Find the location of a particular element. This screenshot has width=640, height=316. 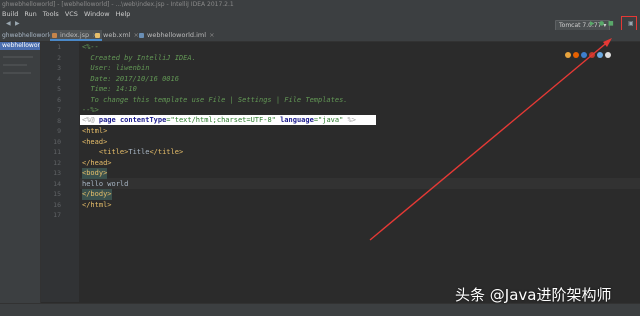

line-number: 4 is located at coordinates (59, 78).